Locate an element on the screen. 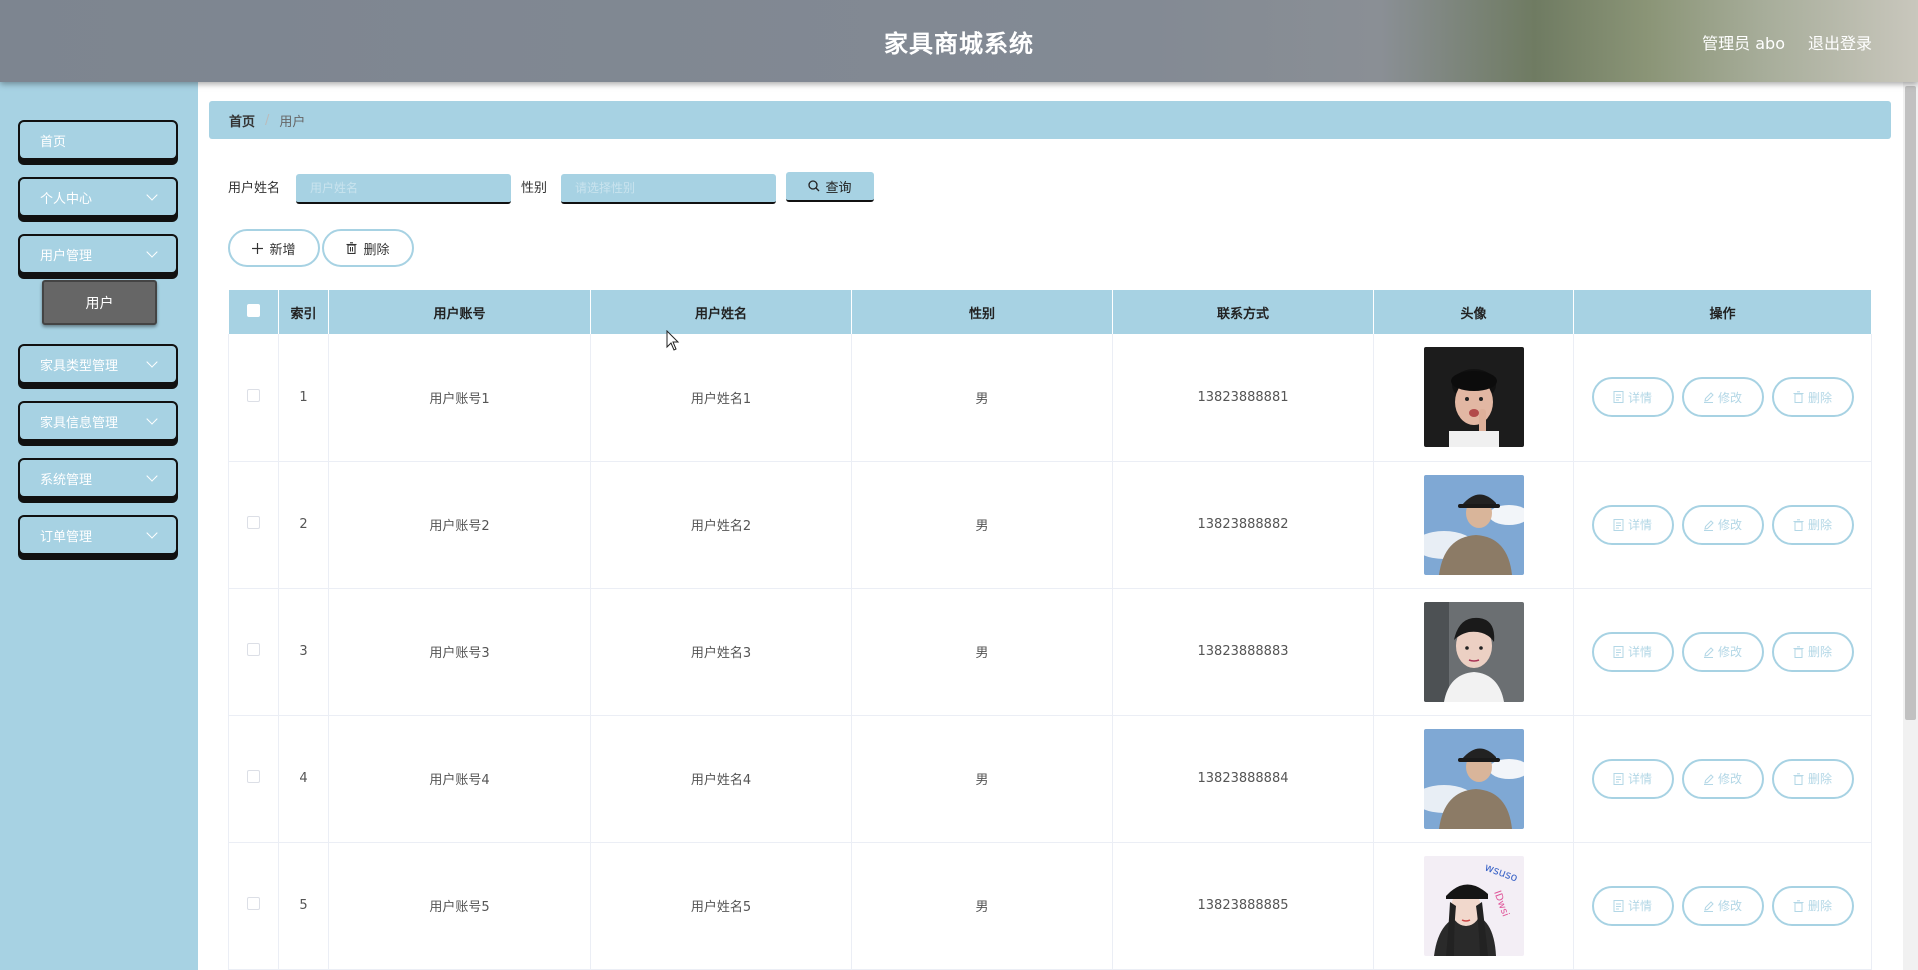 Image resolution: width=1918 pixels, height=970 pixels. trash-icon is located at coordinates (1798, 778).